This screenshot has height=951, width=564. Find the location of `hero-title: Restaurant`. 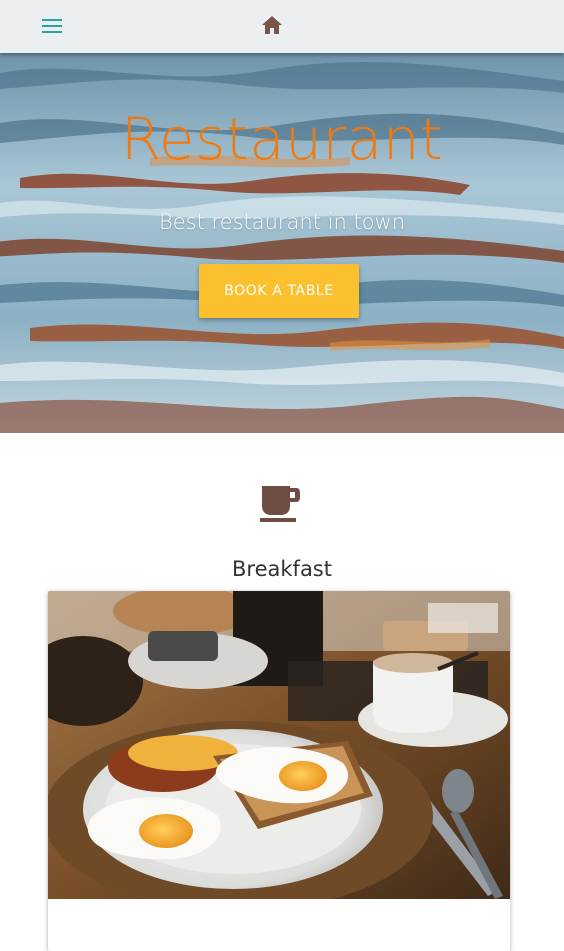

hero-title: Restaurant is located at coordinates (282, 139).